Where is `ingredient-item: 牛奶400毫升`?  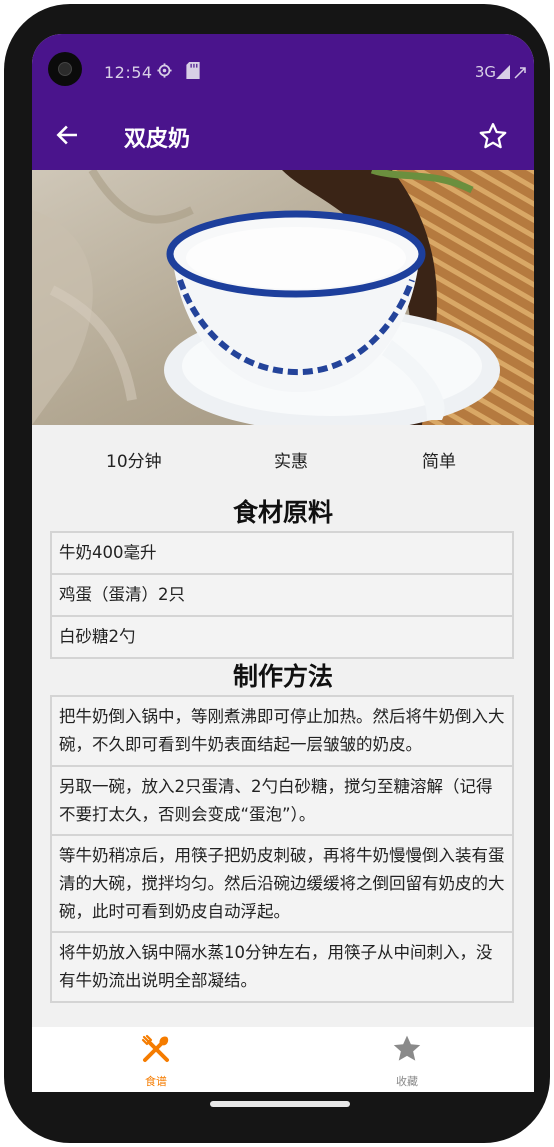
ingredient-item: 牛奶400毫升 is located at coordinates (282, 553).